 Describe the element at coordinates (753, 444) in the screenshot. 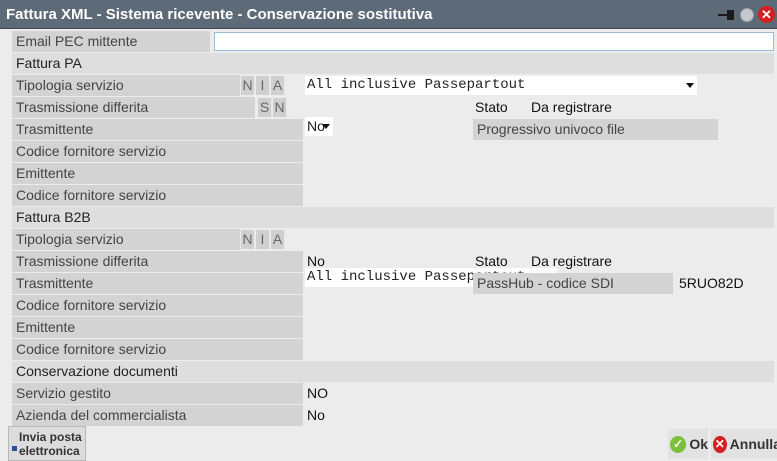

I see `annulla-label: Annulla` at that location.